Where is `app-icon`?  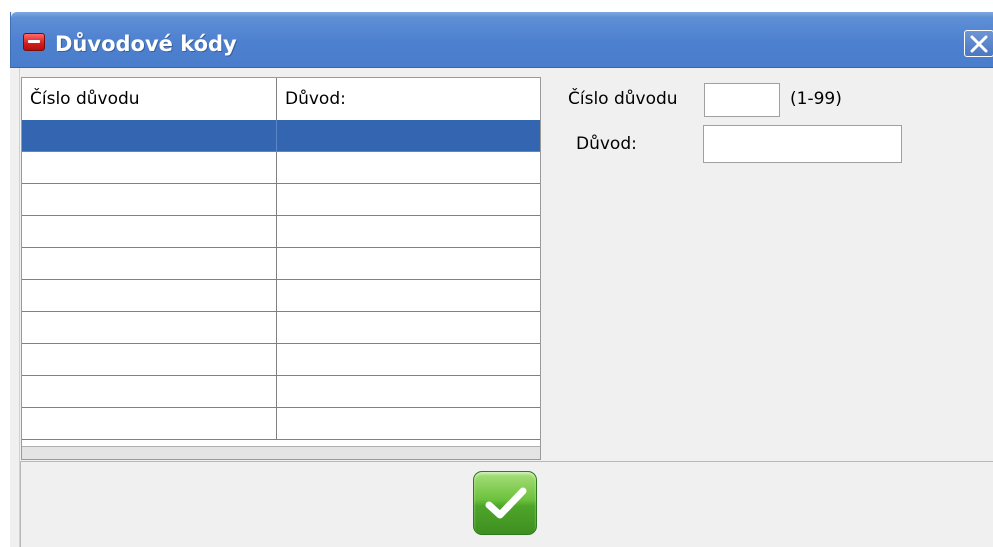 app-icon is located at coordinates (34, 42).